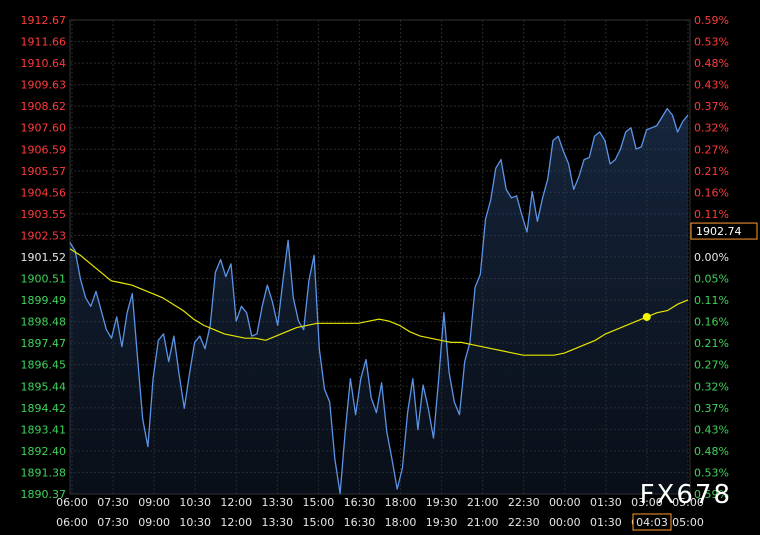 This screenshot has height=535, width=760. What do you see at coordinates (565, 502) in the screenshot?
I see `x-tick-label: 00:00` at bounding box center [565, 502].